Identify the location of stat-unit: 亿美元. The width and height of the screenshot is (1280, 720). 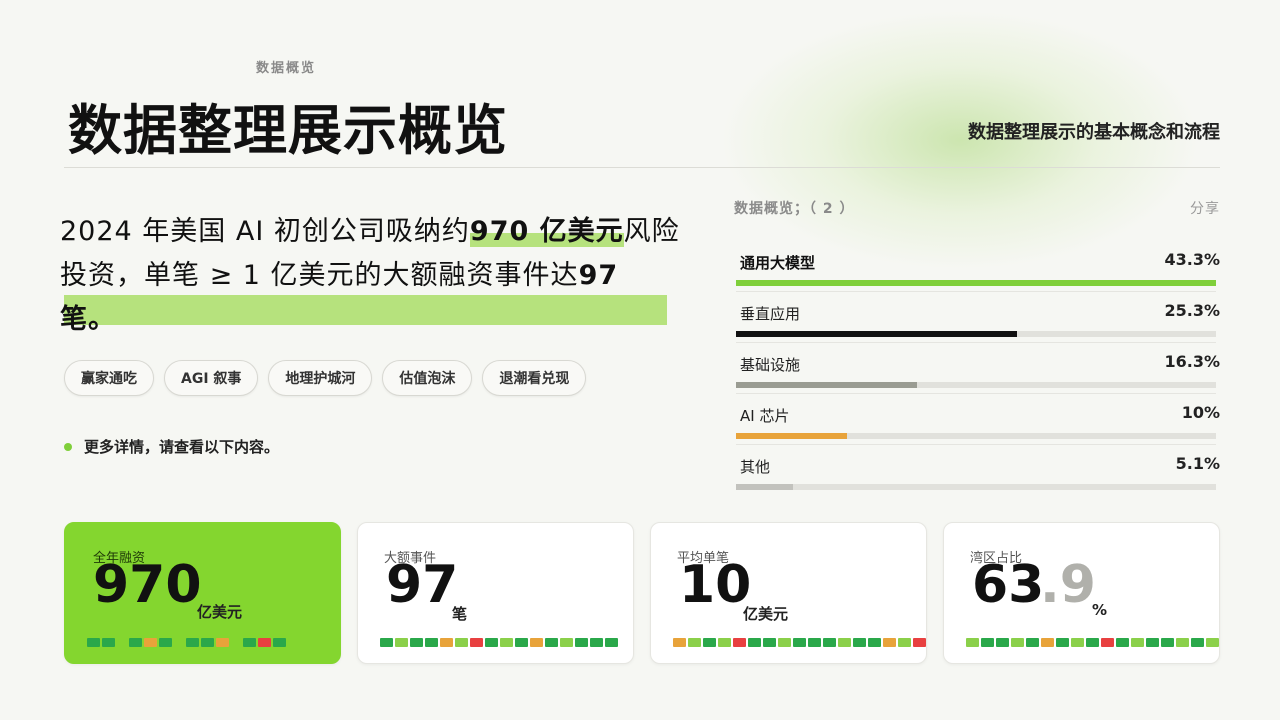
(766, 614).